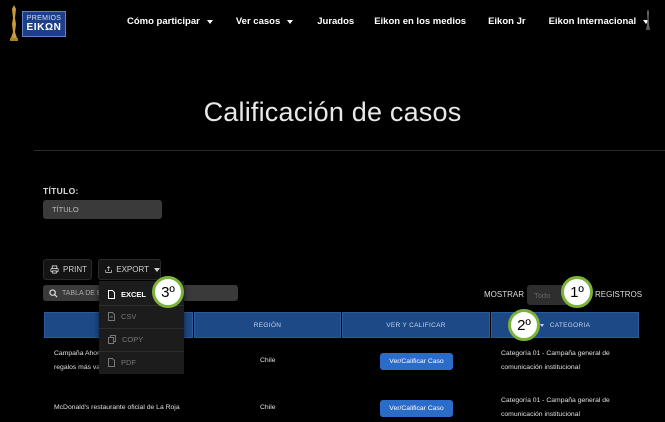  I want to click on export-button: EXPORT, so click(129, 269).